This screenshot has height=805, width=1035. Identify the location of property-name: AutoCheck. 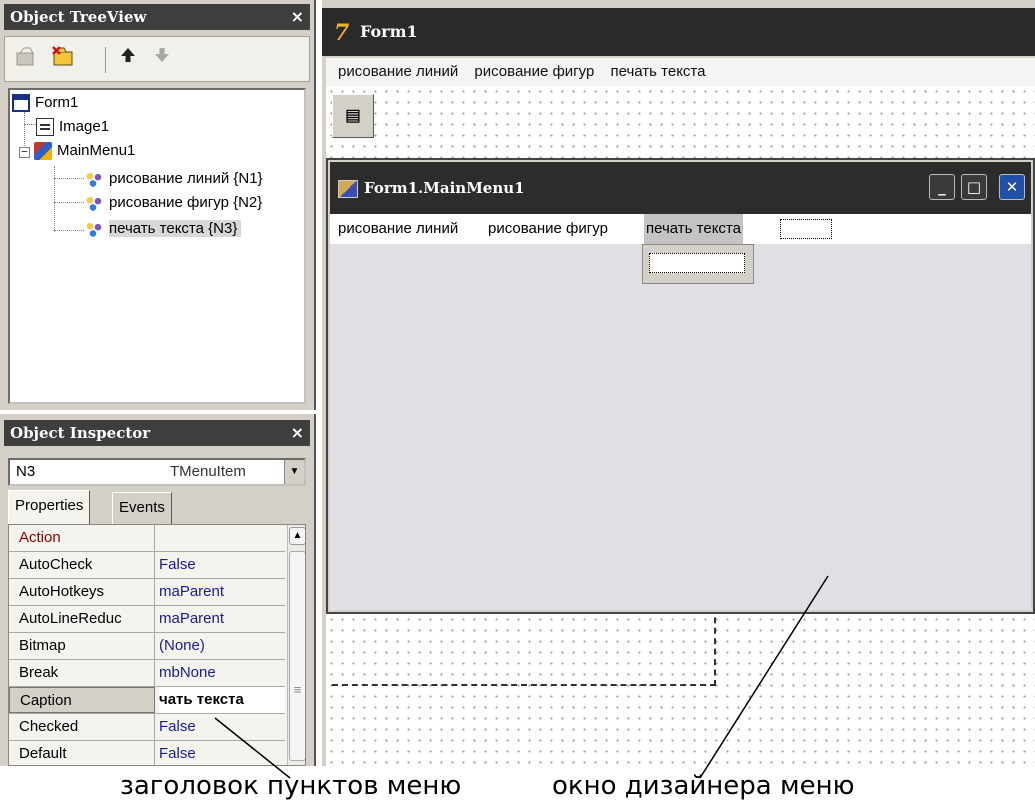
(82, 565).